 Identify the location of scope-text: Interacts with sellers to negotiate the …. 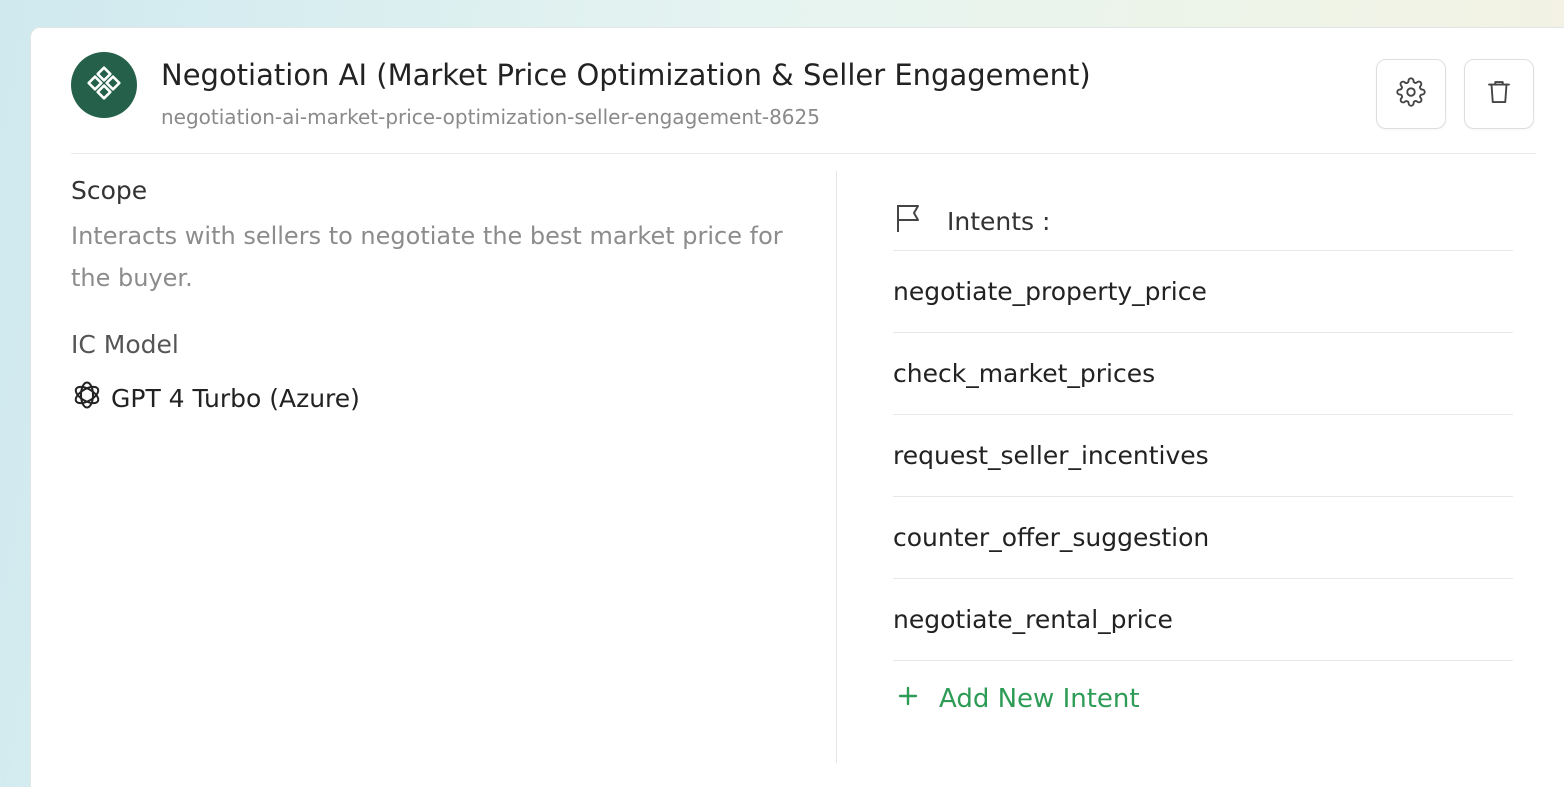
(427, 257).